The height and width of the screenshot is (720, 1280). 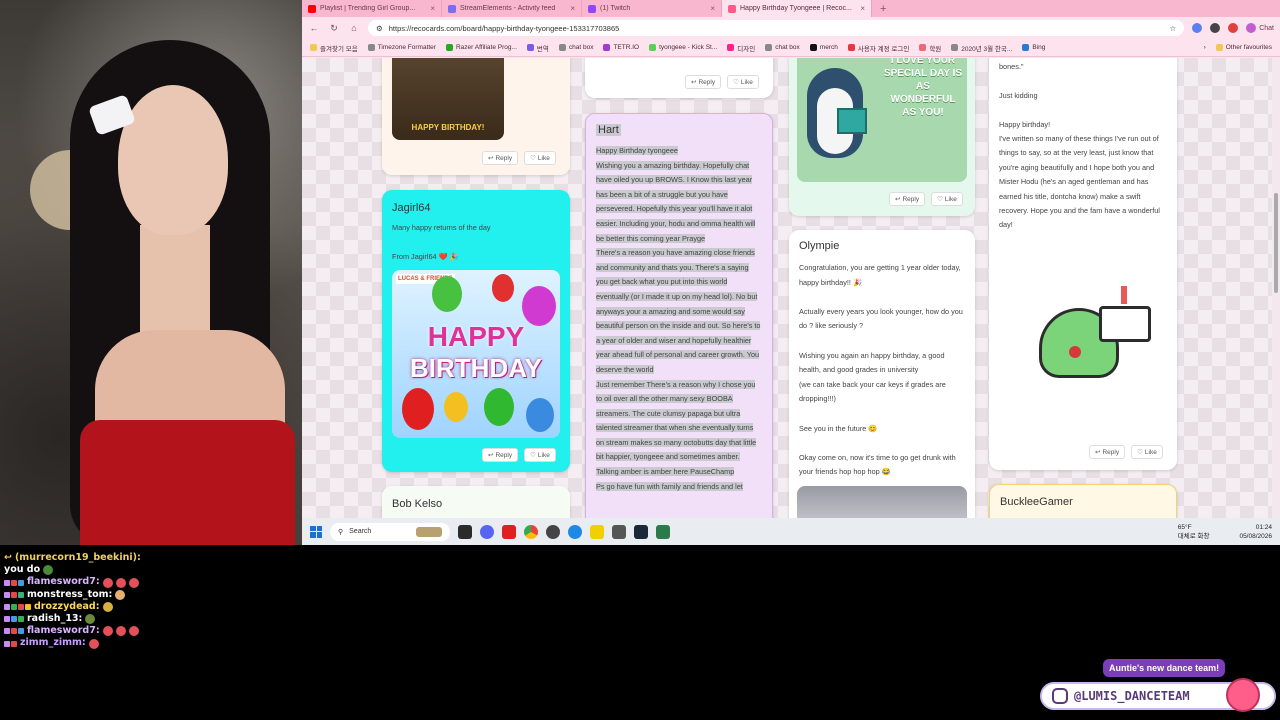 I want to click on bookmark-label: Other favourites, so click(x=1248, y=47).